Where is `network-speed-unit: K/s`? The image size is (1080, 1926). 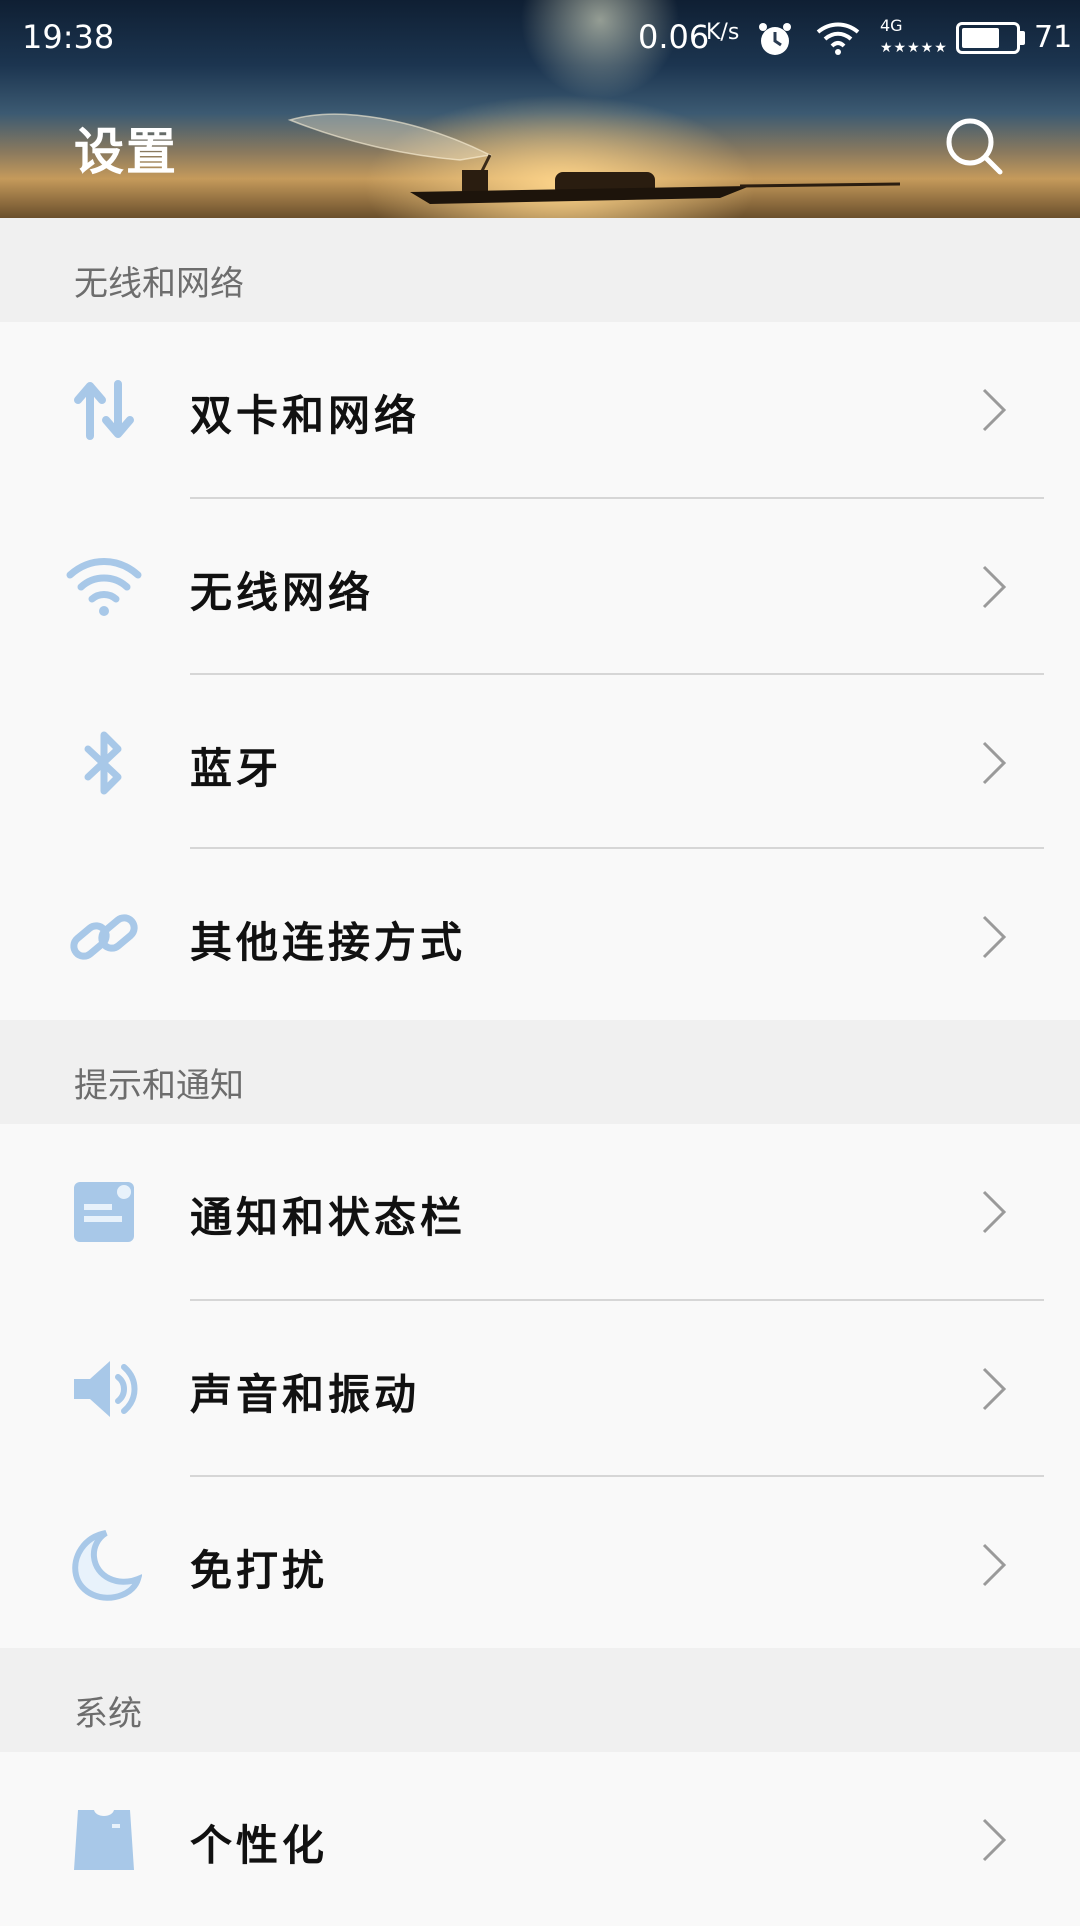
network-speed-unit: K/s is located at coordinates (723, 32).